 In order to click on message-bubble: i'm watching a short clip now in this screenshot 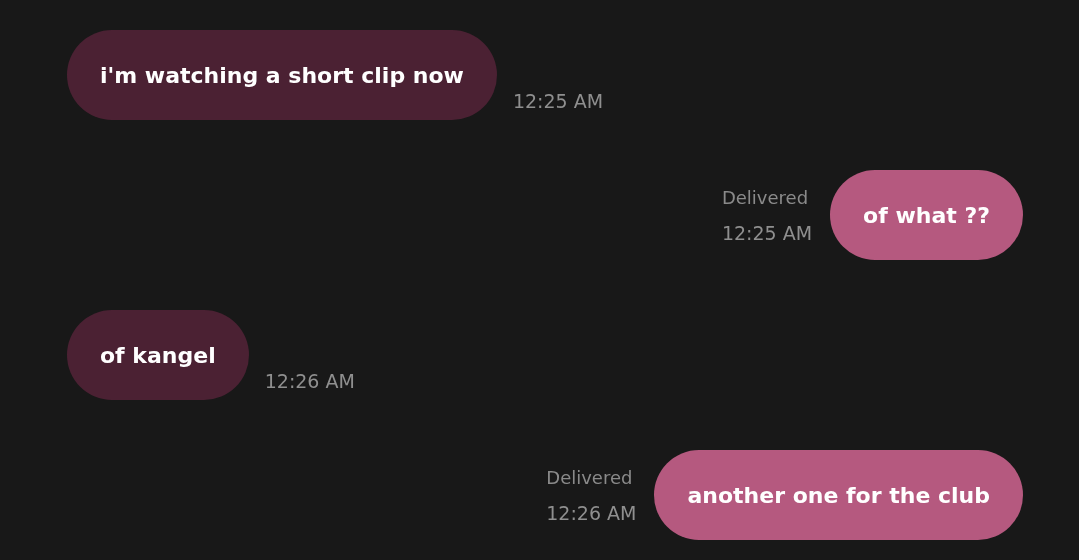, I will do `click(282, 75)`.